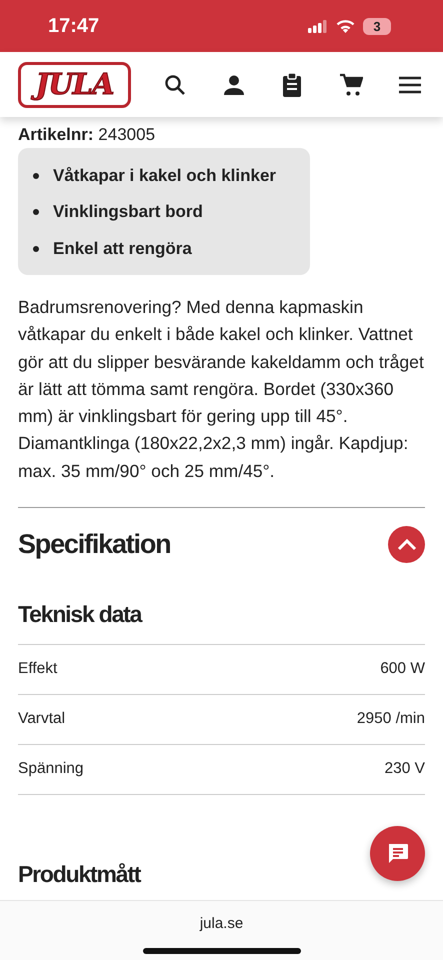 Image resolution: width=443 pixels, height=960 pixels. What do you see at coordinates (164, 175) in the screenshot?
I see `feature-item: Våtkapar i kakel och klinker` at bounding box center [164, 175].